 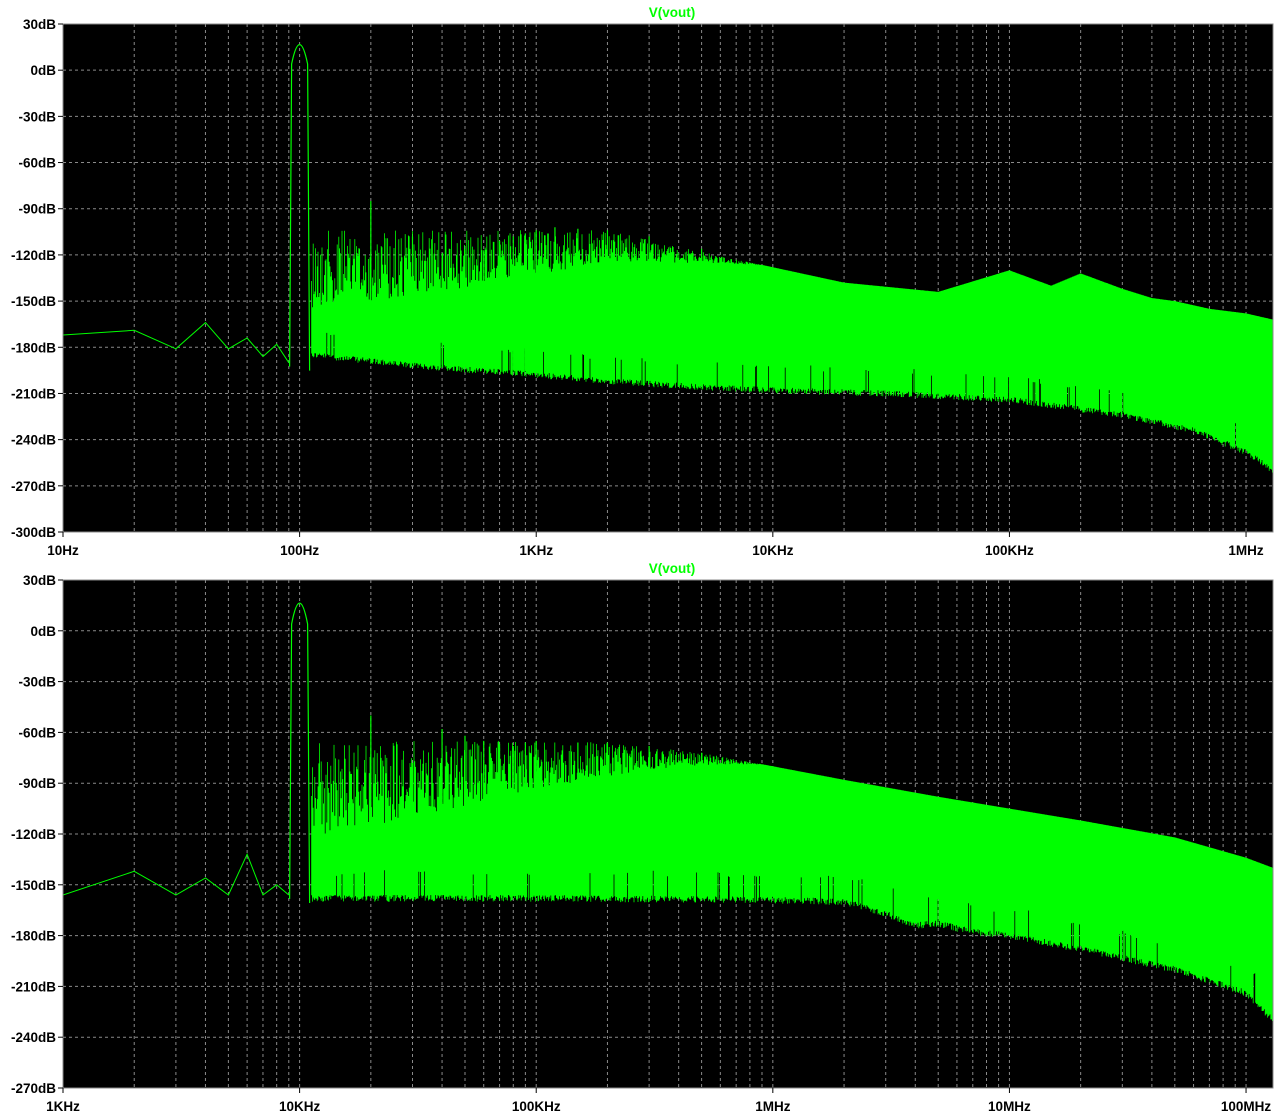 What do you see at coordinates (1009, 1106) in the screenshot?
I see `x-tick-label: 10MHz` at bounding box center [1009, 1106].